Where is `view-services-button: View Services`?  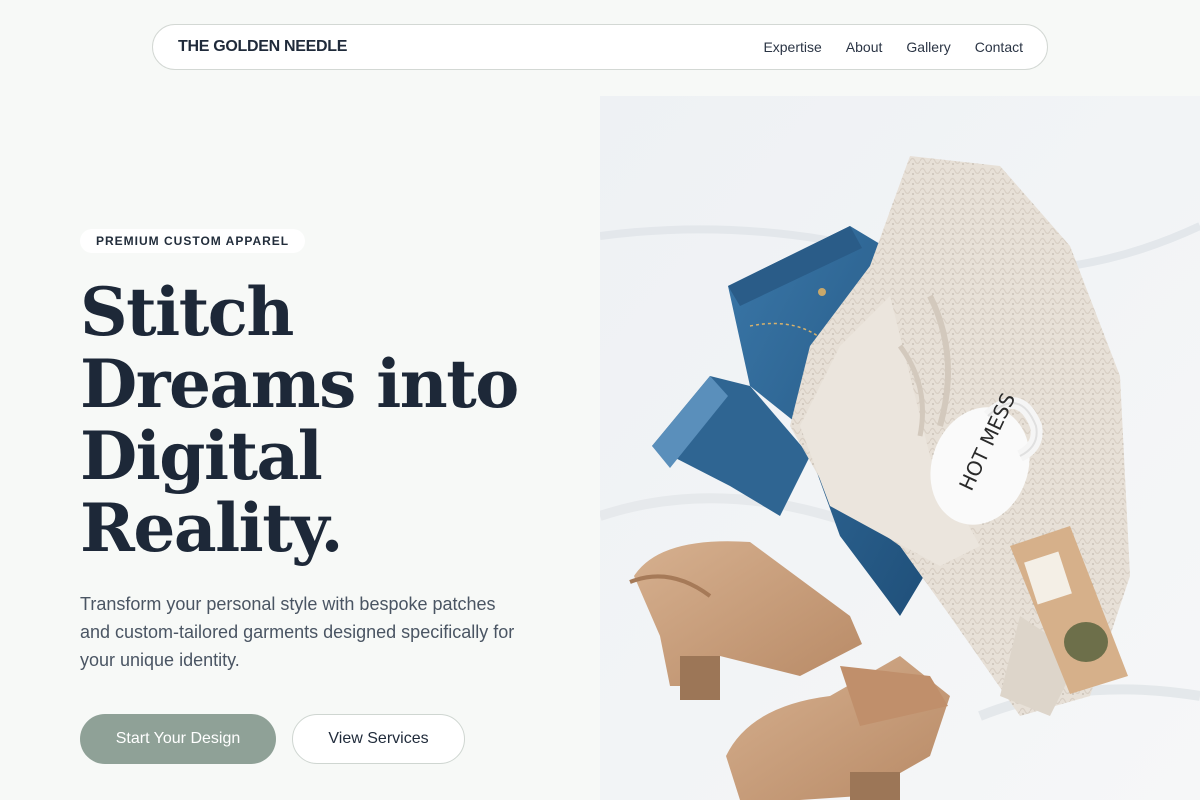 view-services-button: View Services is located at coordinates (378, 739).